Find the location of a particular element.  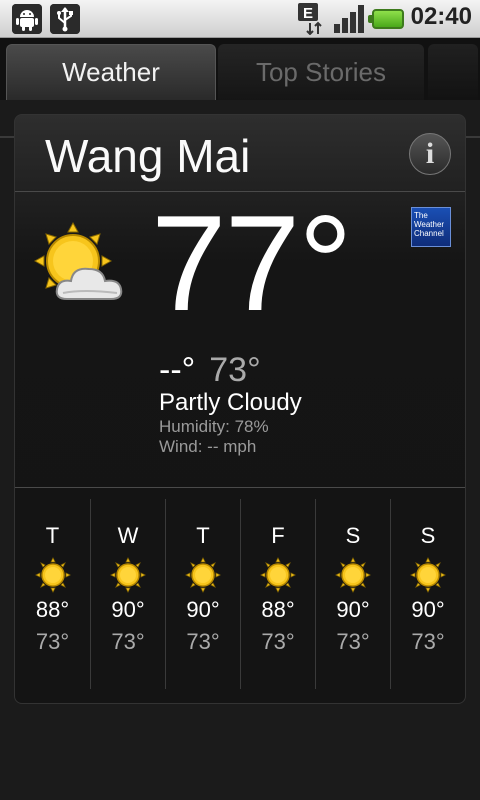

svg-text: E is located at coordinates (308, 13).